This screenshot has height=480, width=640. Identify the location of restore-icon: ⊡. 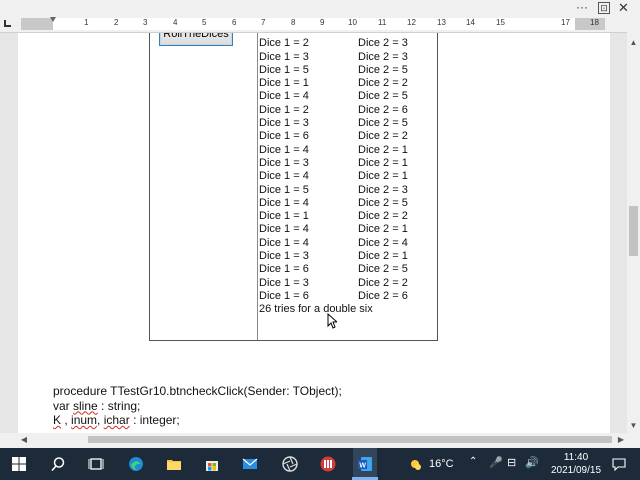
(604, 8).